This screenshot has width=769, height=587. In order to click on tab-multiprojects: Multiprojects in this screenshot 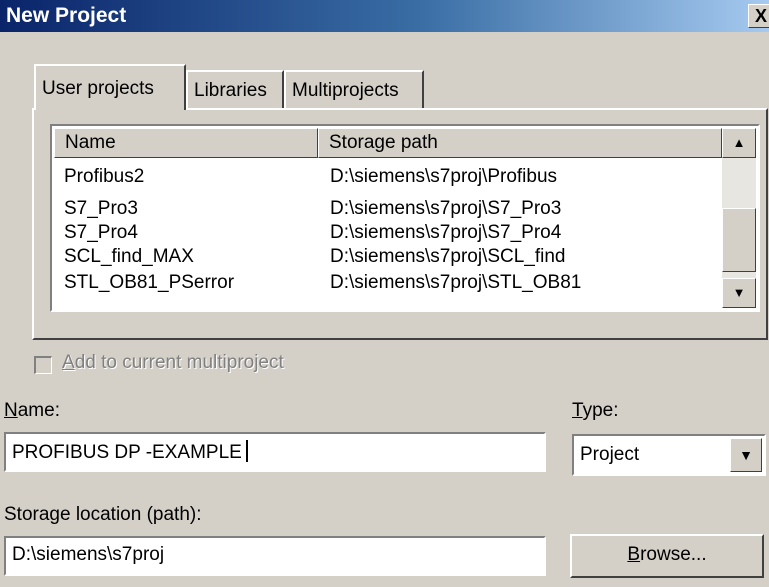, I will do `click(354, 89)`.